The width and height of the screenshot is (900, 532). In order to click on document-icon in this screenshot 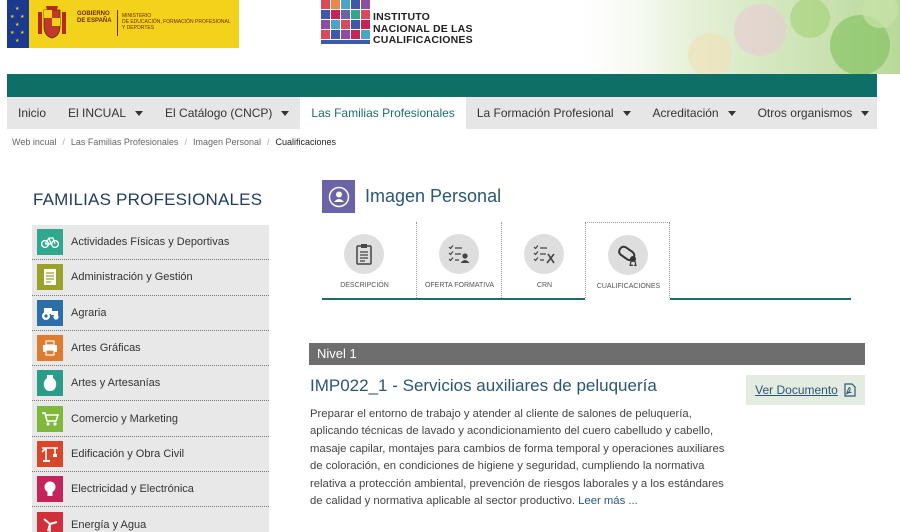, I will do `click(50, 277)`.